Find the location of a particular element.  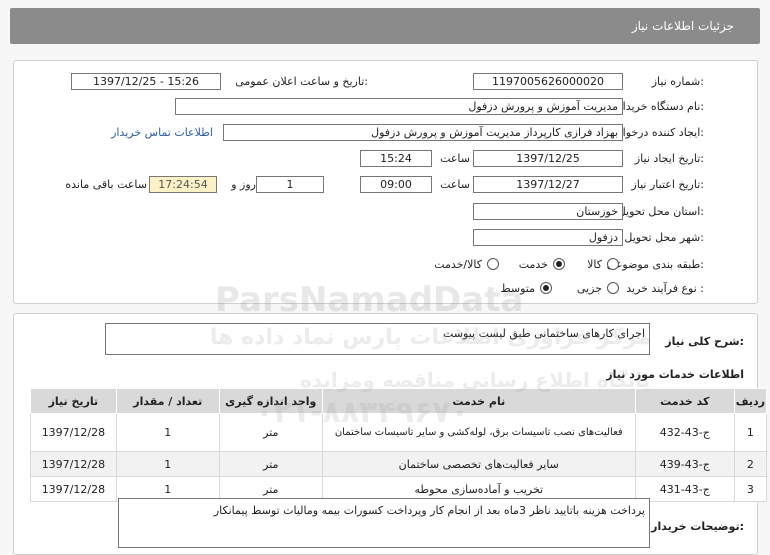

city-label: شهر محل تحویل: is located at coordinates (664, 237).